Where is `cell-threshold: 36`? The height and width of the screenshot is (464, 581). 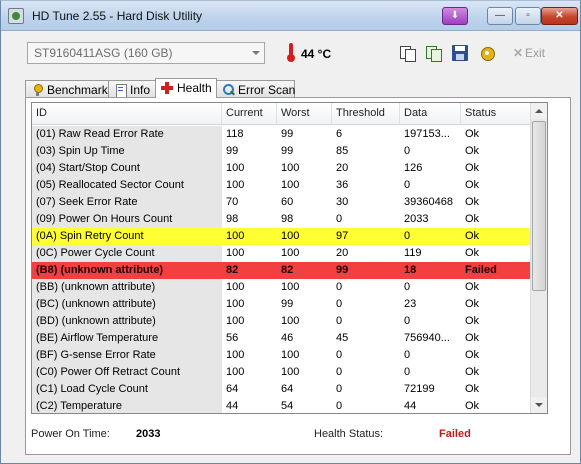
cell-threshold: 36 is located at coordinates (342, 185).